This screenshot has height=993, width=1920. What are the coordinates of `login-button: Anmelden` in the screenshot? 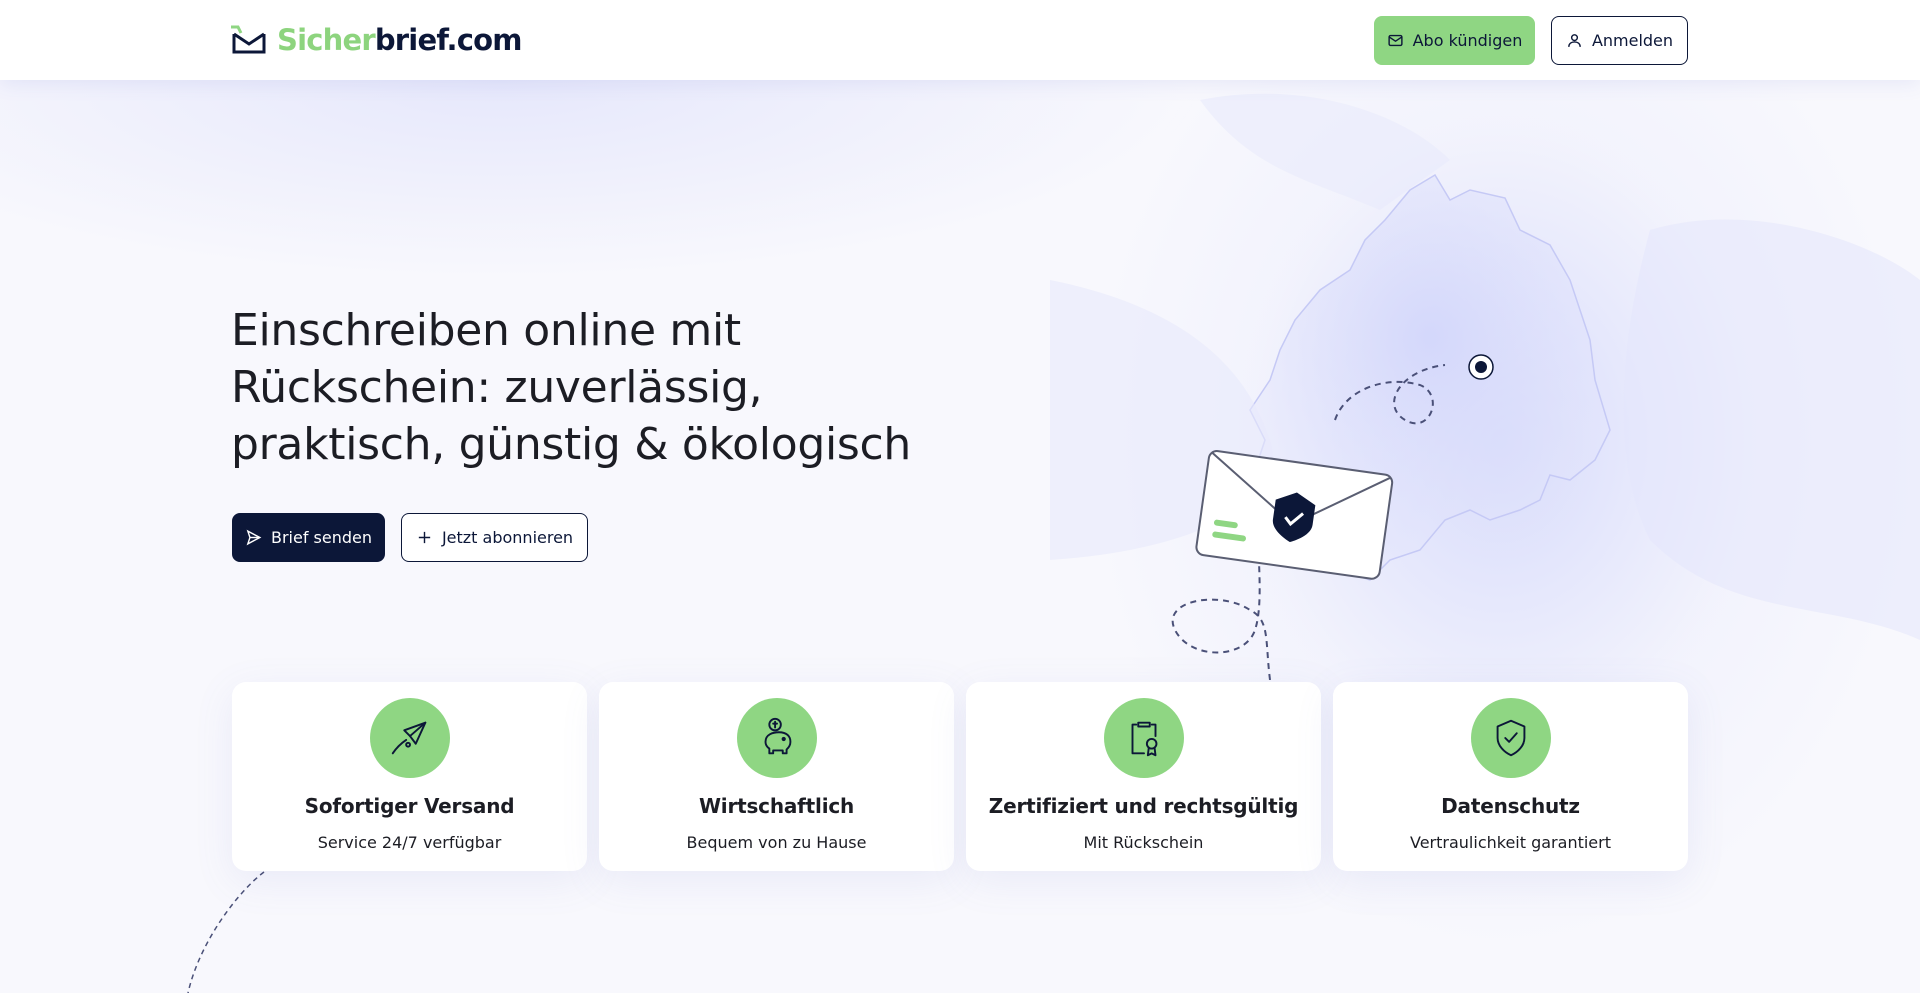 It's located at (1619, 40).